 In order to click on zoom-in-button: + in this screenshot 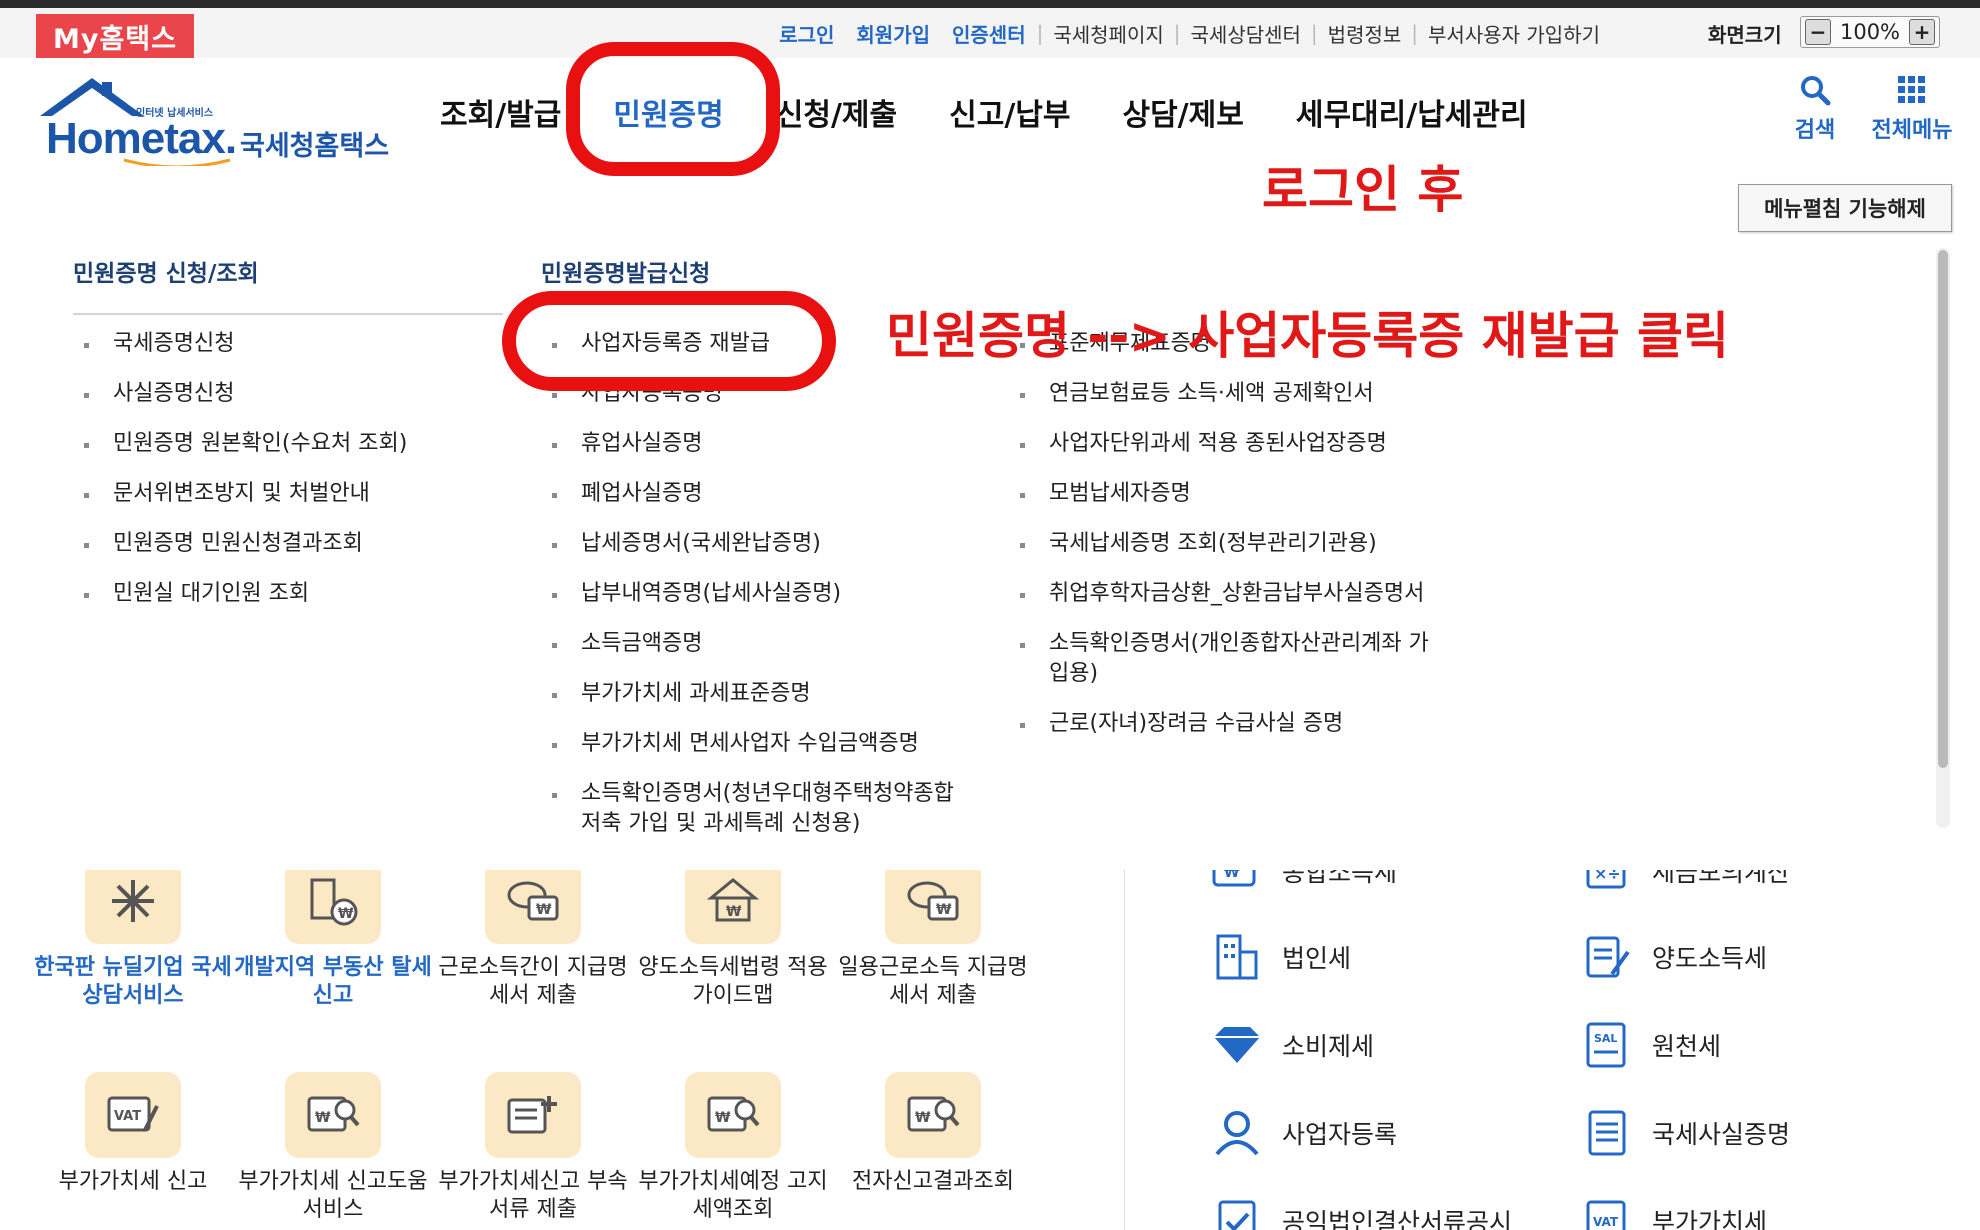, I will do `click(1921, 32)`.